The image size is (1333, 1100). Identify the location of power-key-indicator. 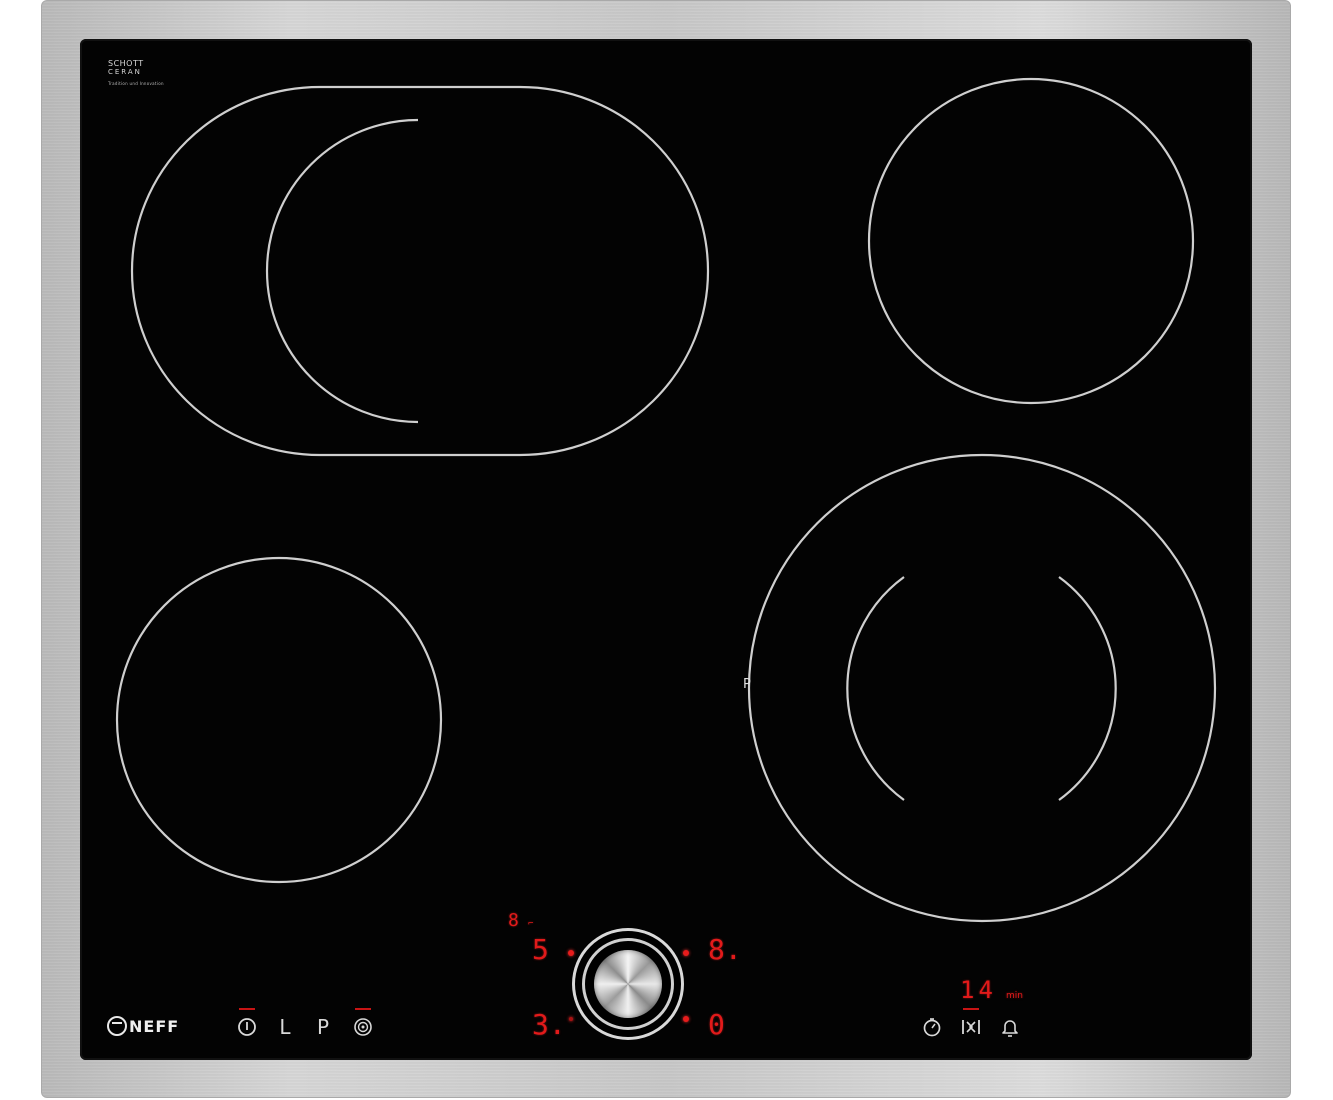
(247, 1009).